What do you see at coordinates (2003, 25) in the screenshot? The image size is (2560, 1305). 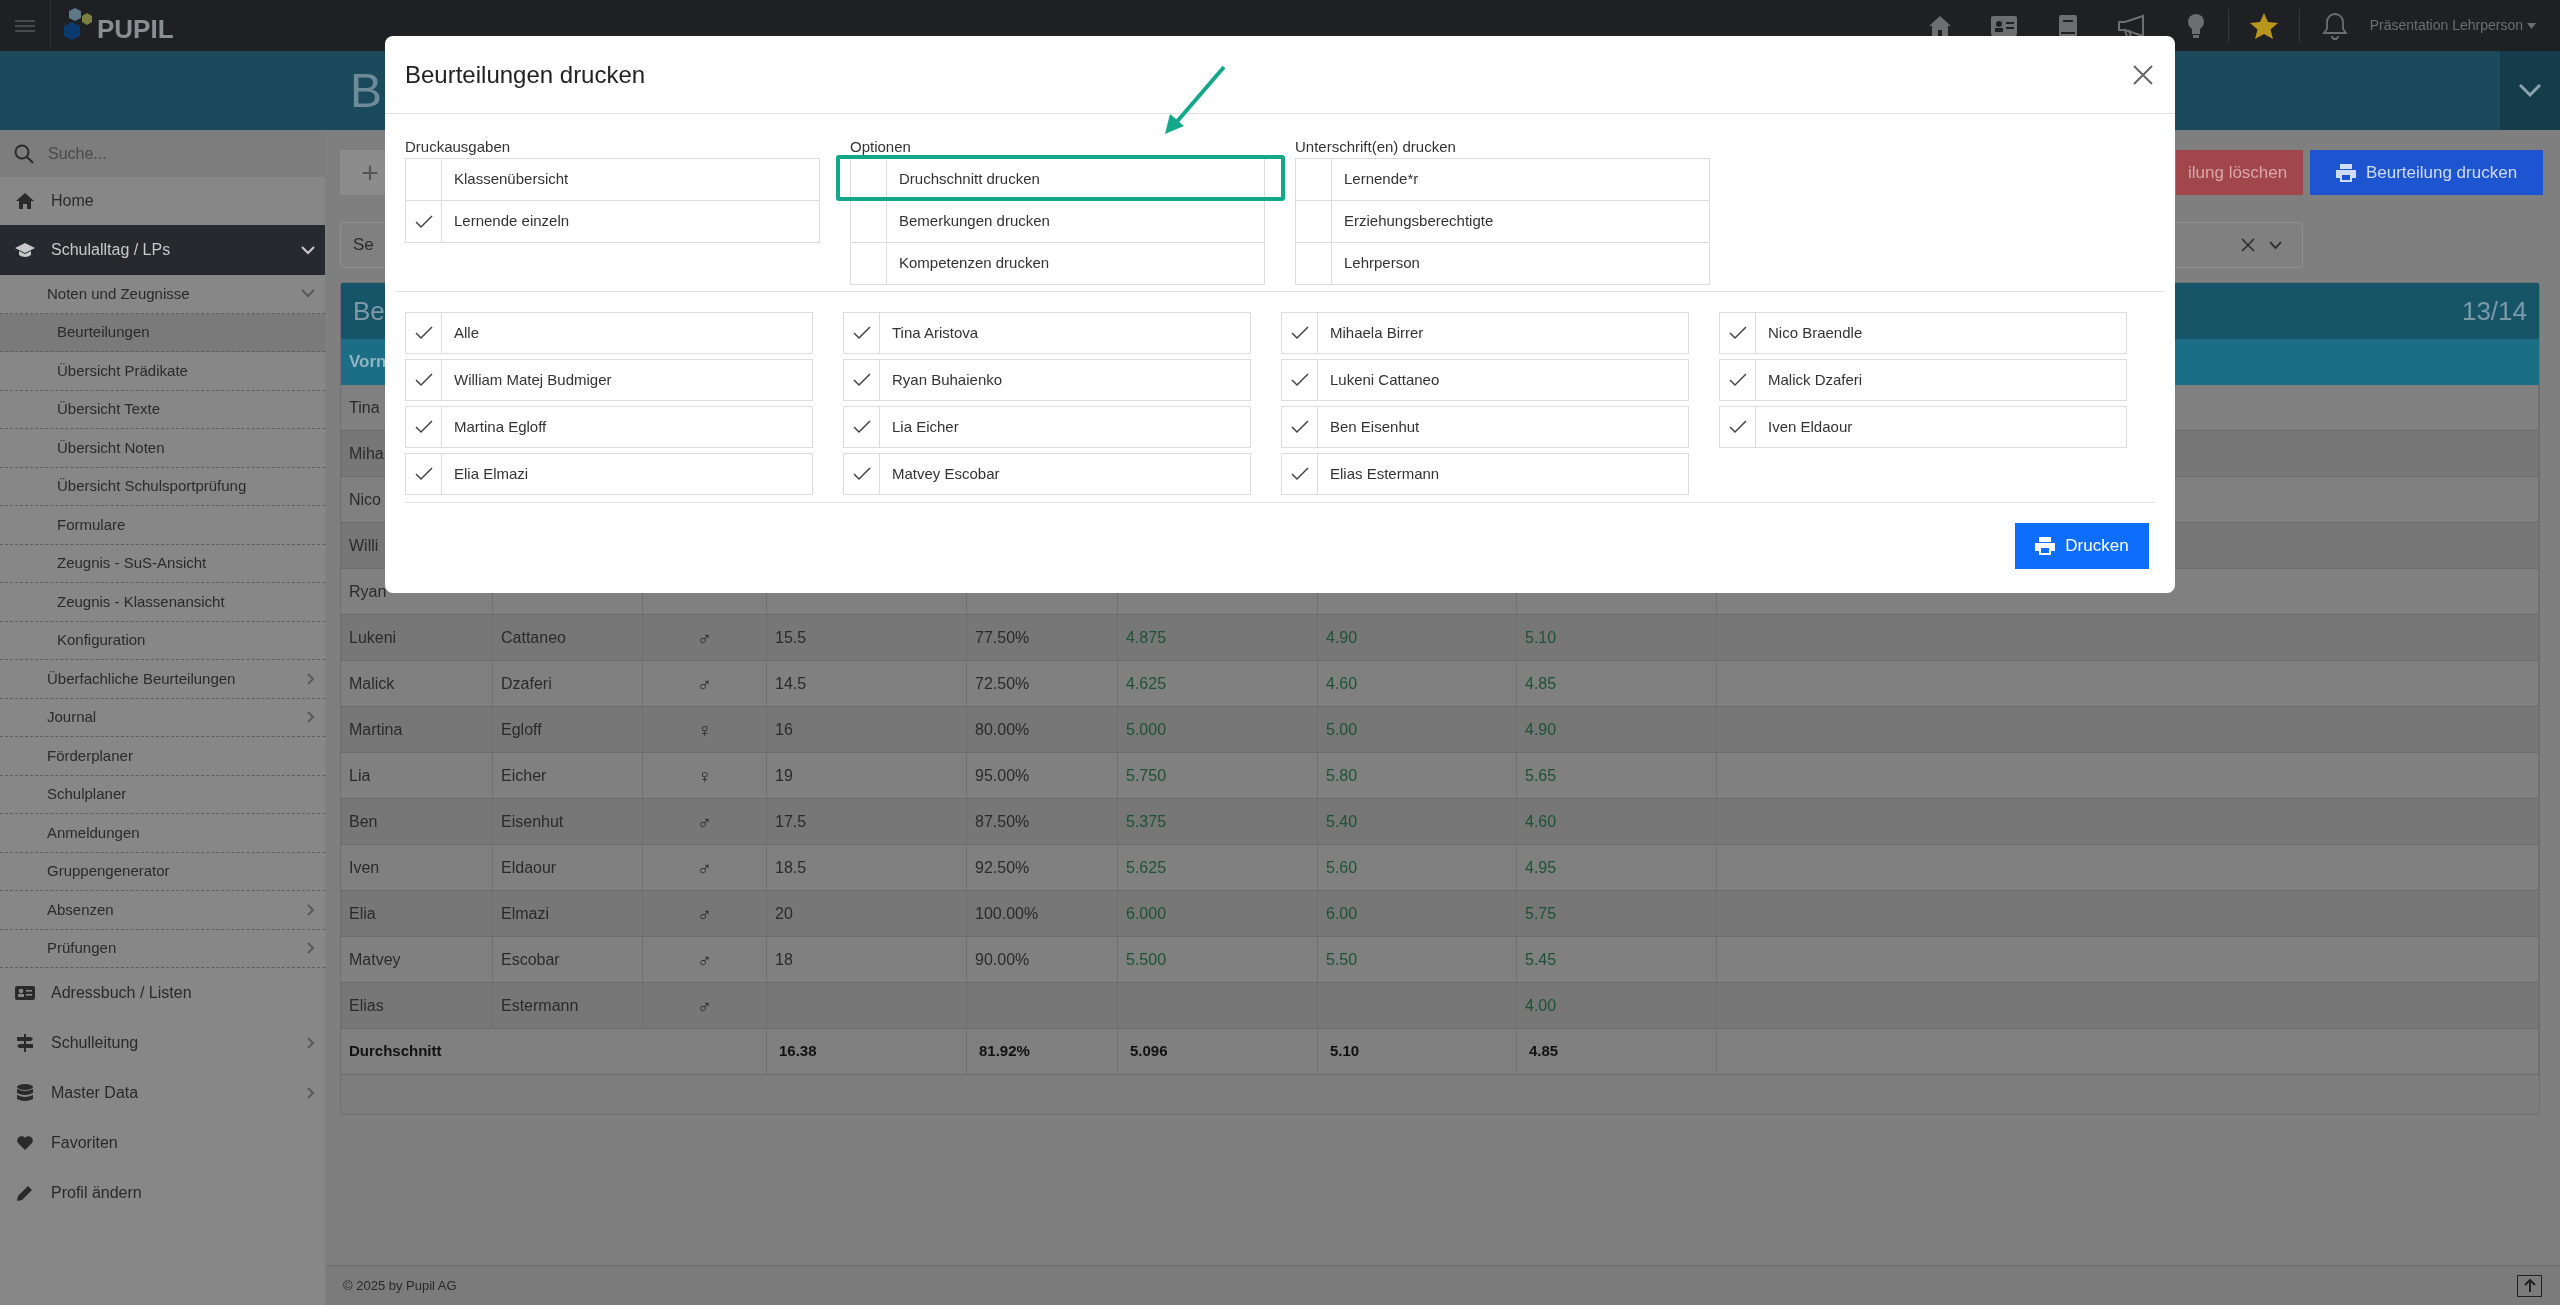 I see `address-card-icon` at bounding box center [2003, 25].